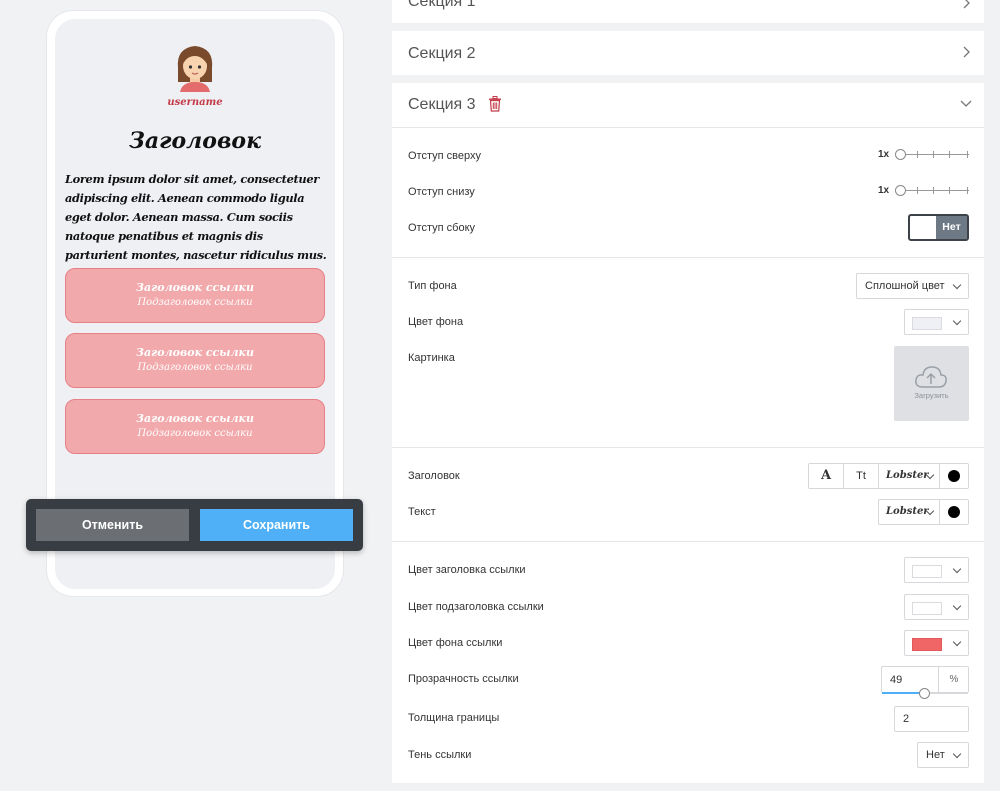 Image resolution: width=1000 pixels, height=791 pixels. What do you see at coordinates (442, 104) in the screenshot?
I see `section-title: Секция 3` at bounding box center [442, 104].